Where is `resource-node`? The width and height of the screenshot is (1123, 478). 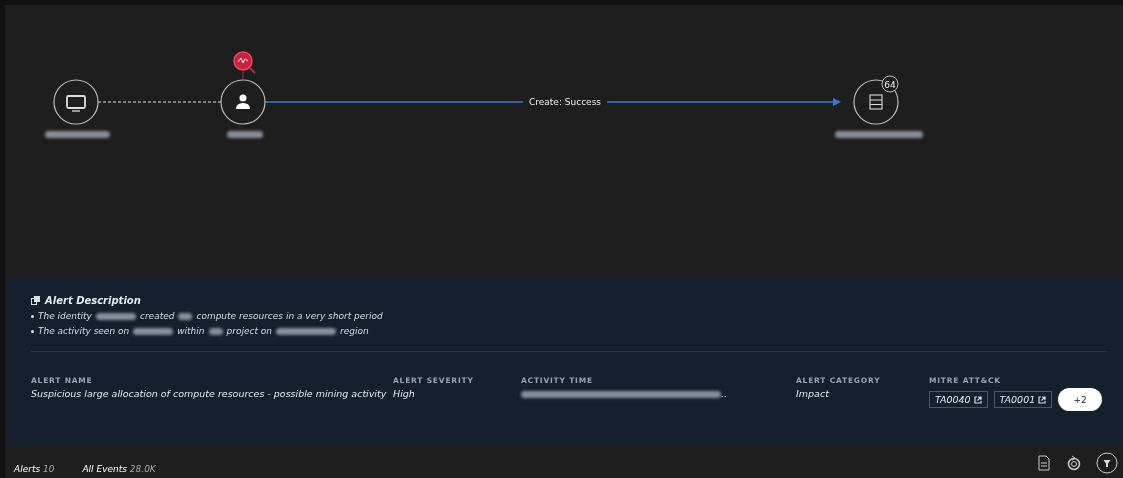
resource-node is located at coordinates (876, 102).